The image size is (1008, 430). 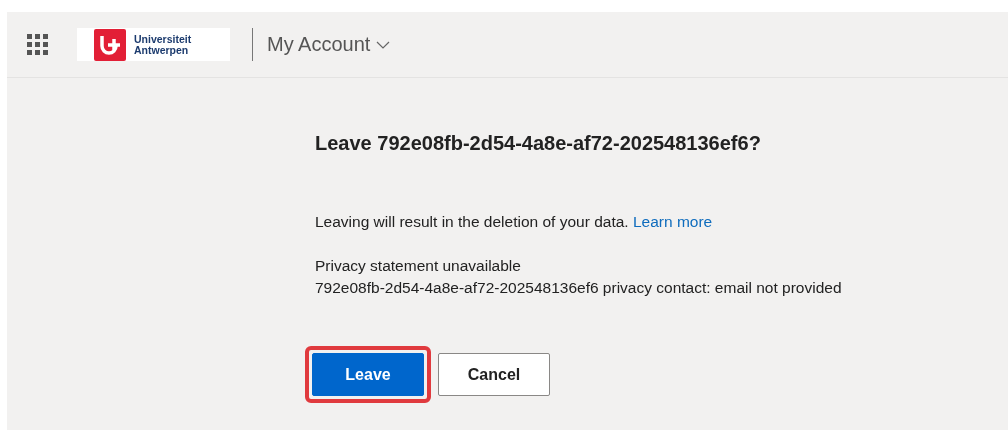 I want to click on learn-more-link: Learn more, so click(x=672, y=221).